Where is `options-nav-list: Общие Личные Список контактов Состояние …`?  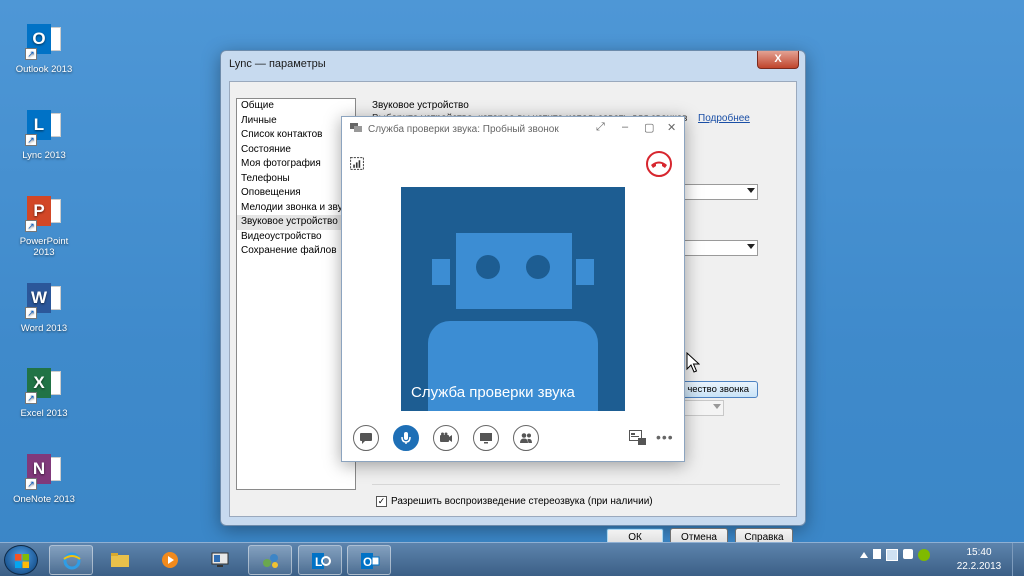
options-nav-list: Общие Личные Список контактов Состояние … is located at coordinates (296, 294).